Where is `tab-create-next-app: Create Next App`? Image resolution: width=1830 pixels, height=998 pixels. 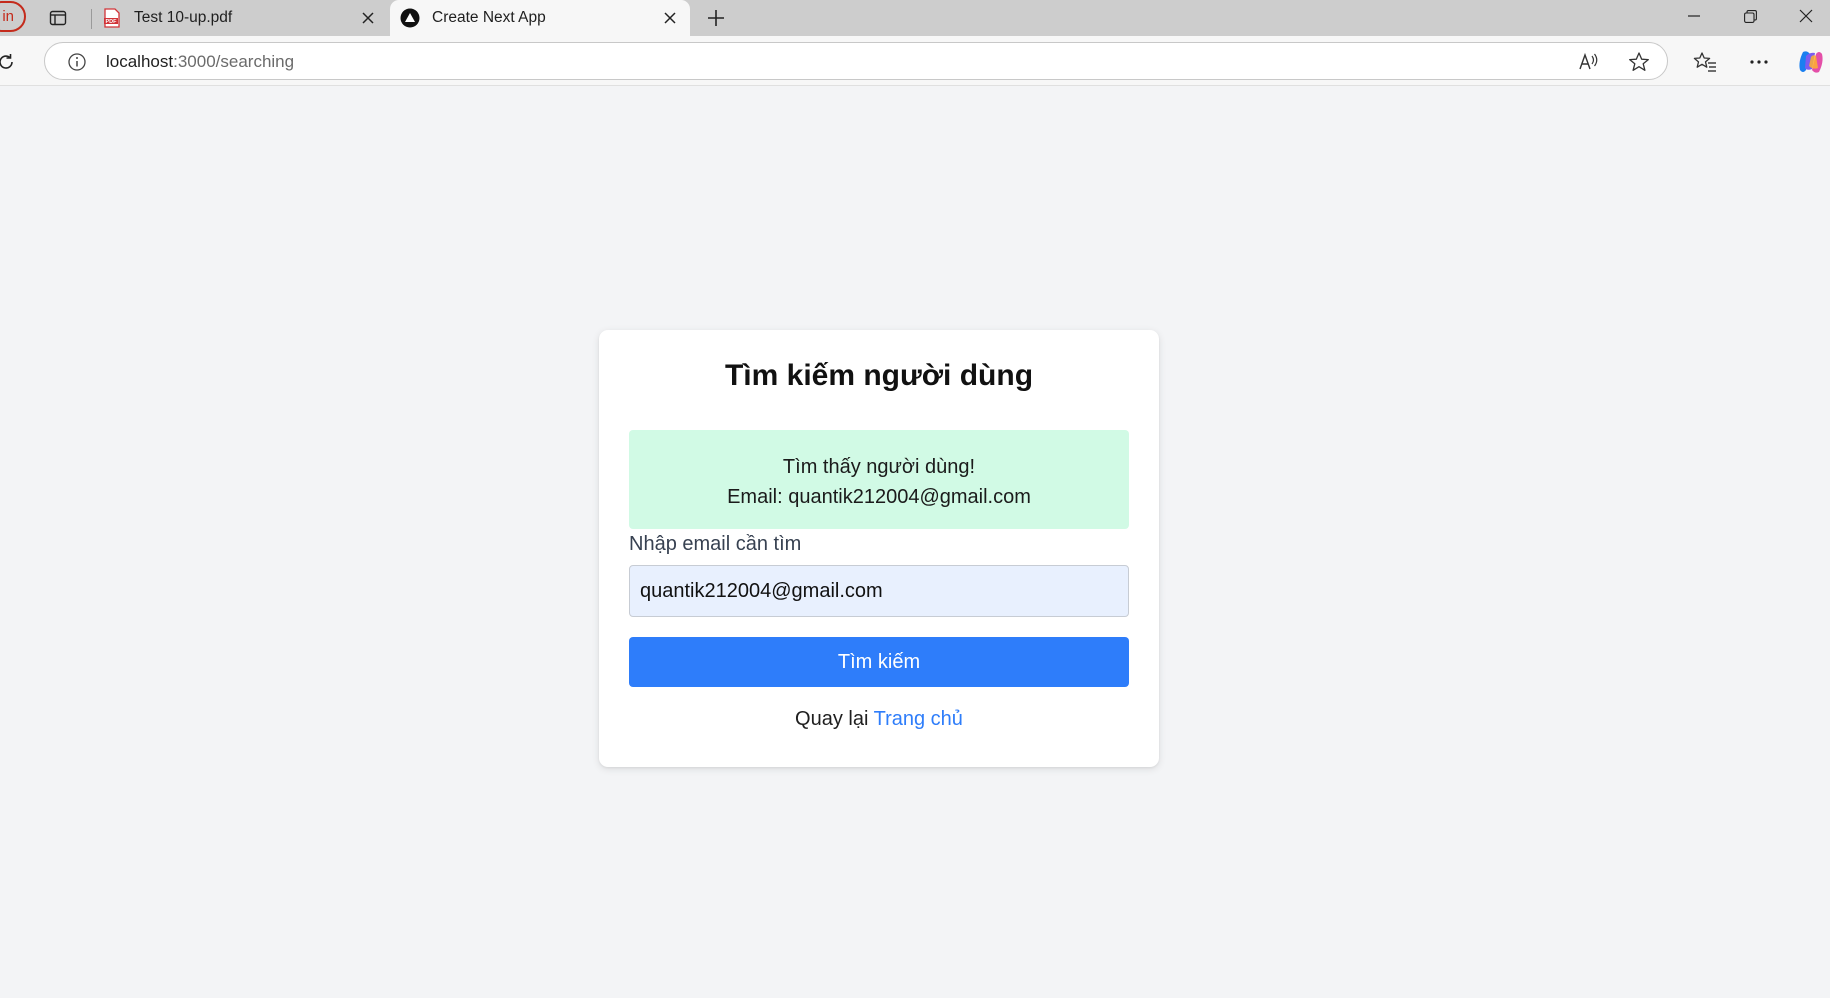
tab-create-next-app: Create Next App is located at coordinates (540, 18).